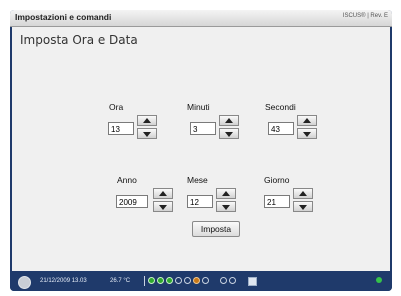  Describe the element at coordinates (196, 280) in the screenshot. I see `status-led-orange-icon` at that location.